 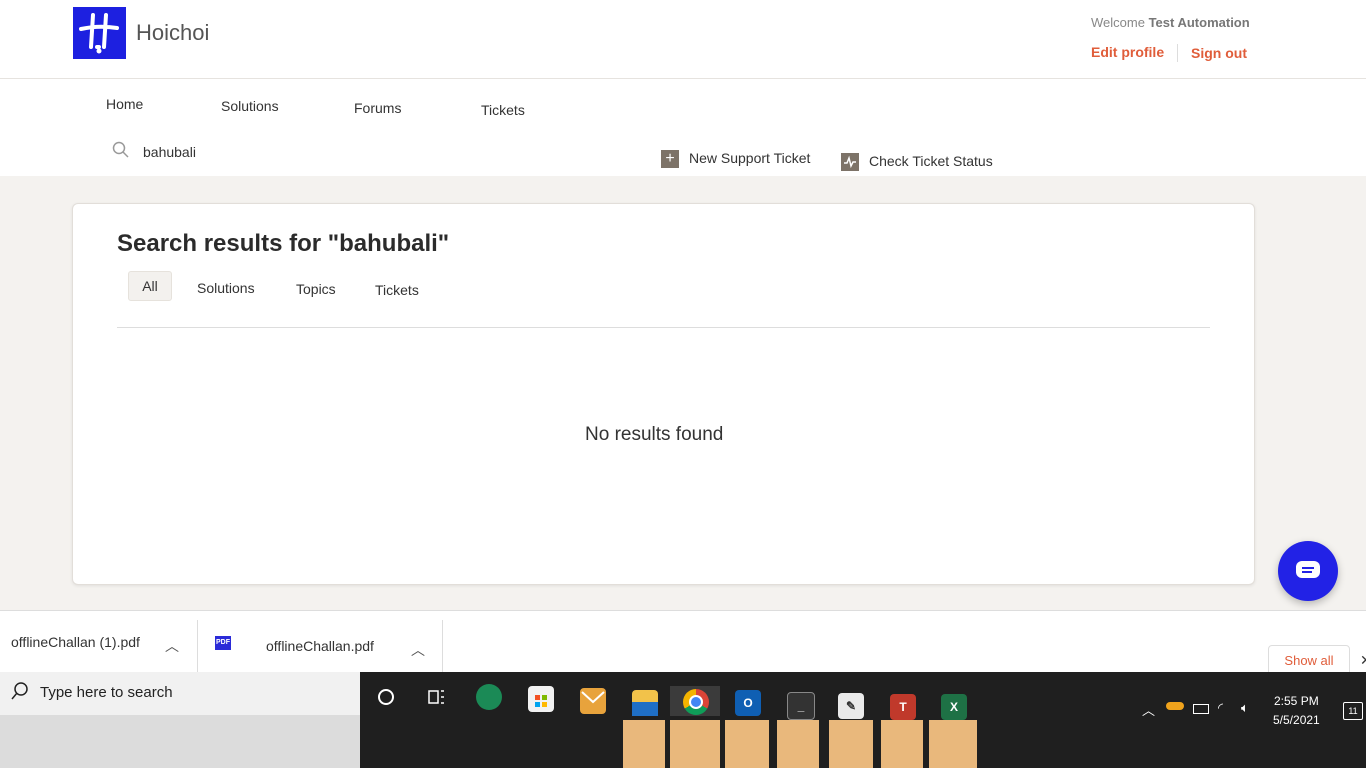 I want to click on clock-time: 2:55 PM, so click(x=1296, y=701).